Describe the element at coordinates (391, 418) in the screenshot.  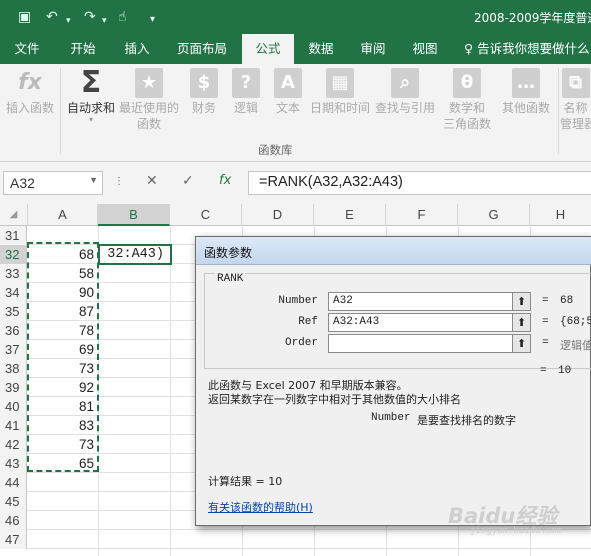
I see `argument-name: Number` at that location.